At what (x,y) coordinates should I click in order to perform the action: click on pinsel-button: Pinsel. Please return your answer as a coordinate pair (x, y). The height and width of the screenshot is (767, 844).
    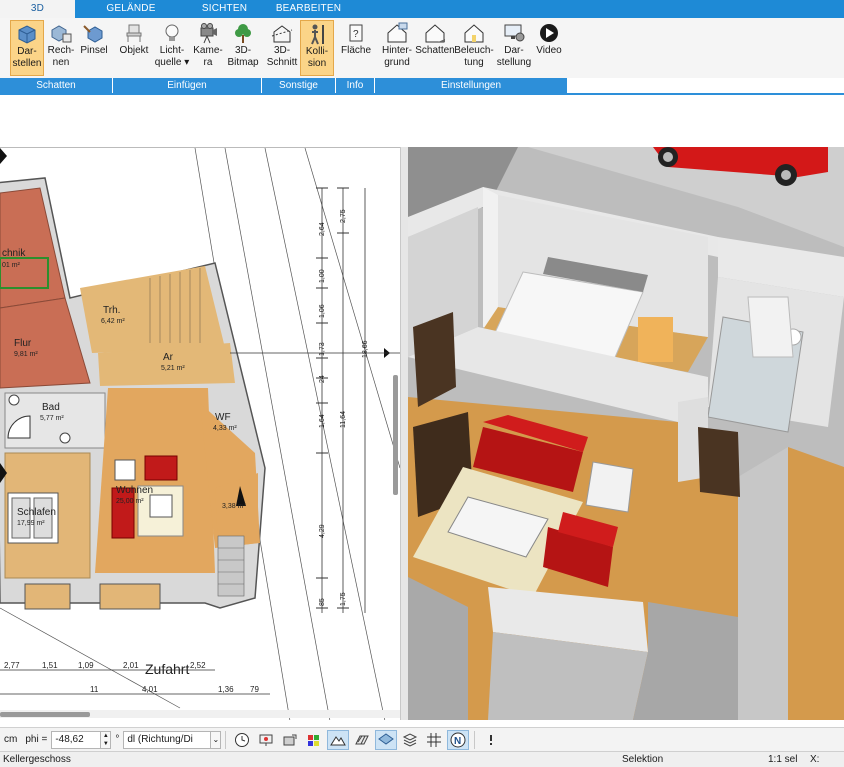
    Looking at the image, I should click on (94, 48).